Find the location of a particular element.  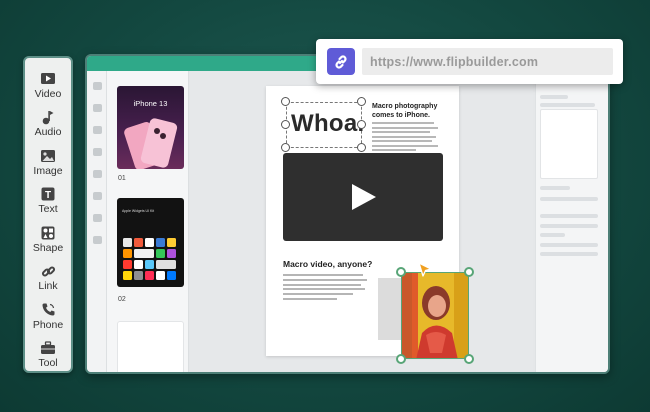

properties-panel is located at coordinates (571, 221).